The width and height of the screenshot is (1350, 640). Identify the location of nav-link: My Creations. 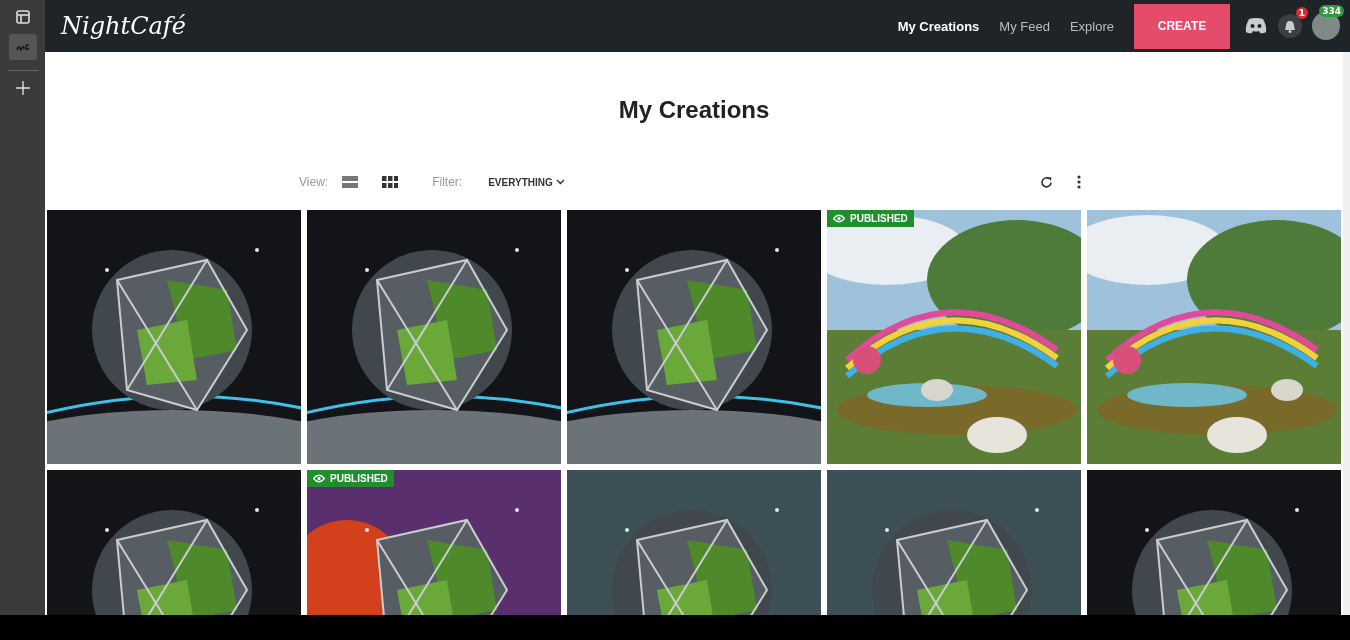
(938, 26).